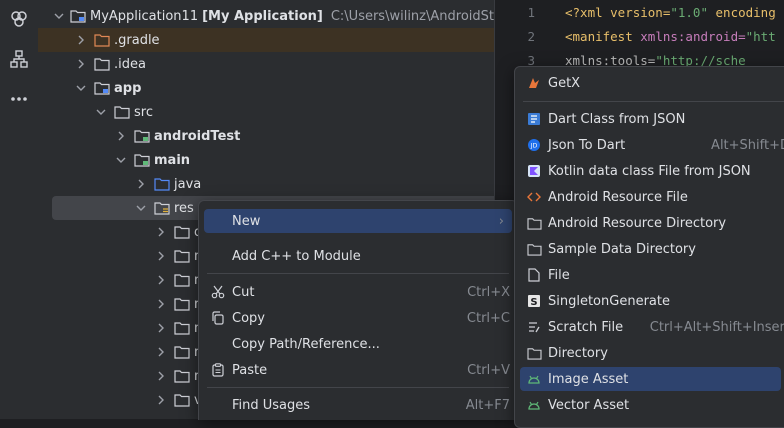 The image size is (784, 428). I want to click on submenu-item-vector-asset: Vector Asset, so click(652, 405).